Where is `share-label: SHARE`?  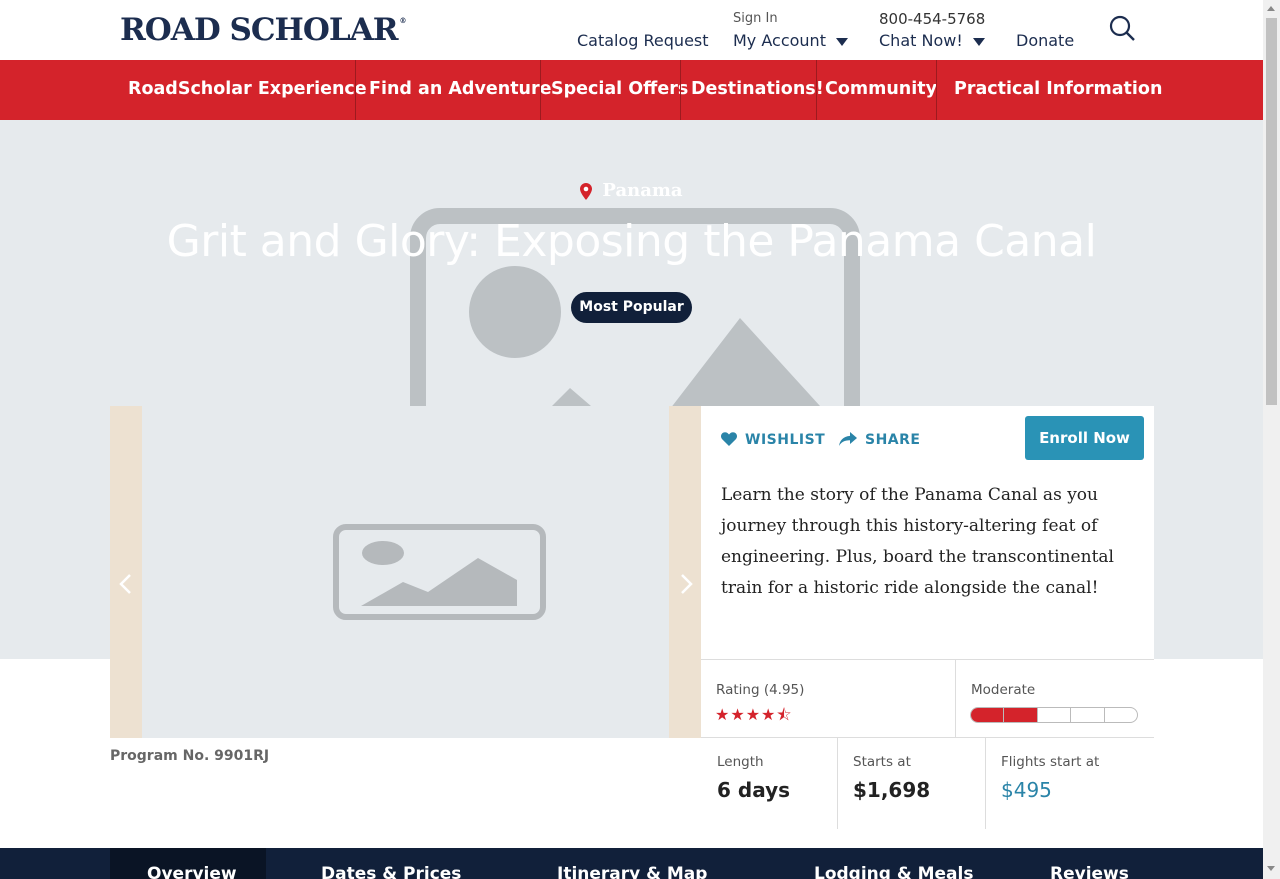 share-label: SHARE is located at coordinates (893, 440).